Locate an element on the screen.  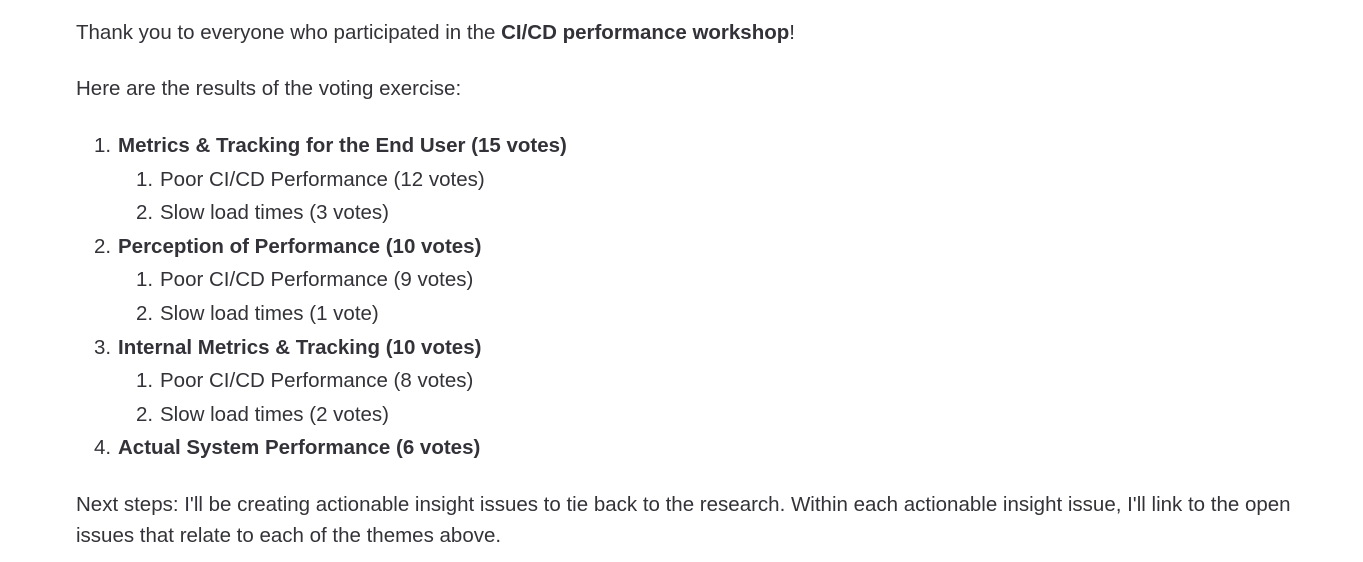
topic-label: Perception of Performance (10 votes) is located at coordinates (300, 246).